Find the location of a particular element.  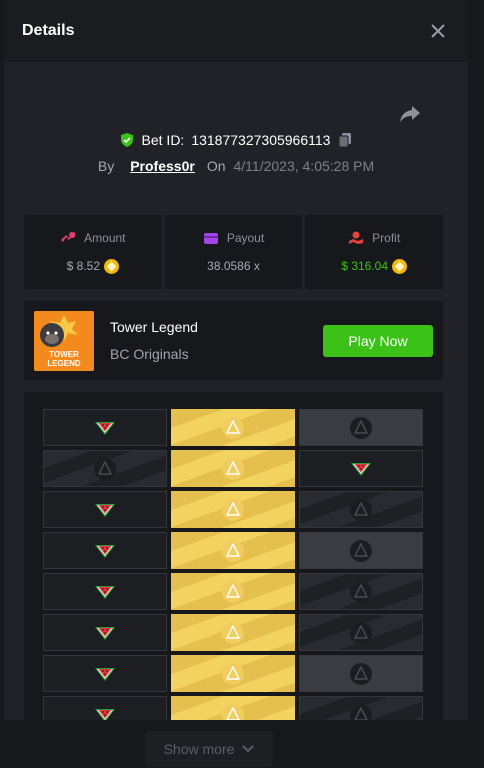

payout-label: Payout is located at coordinates (245, 238).